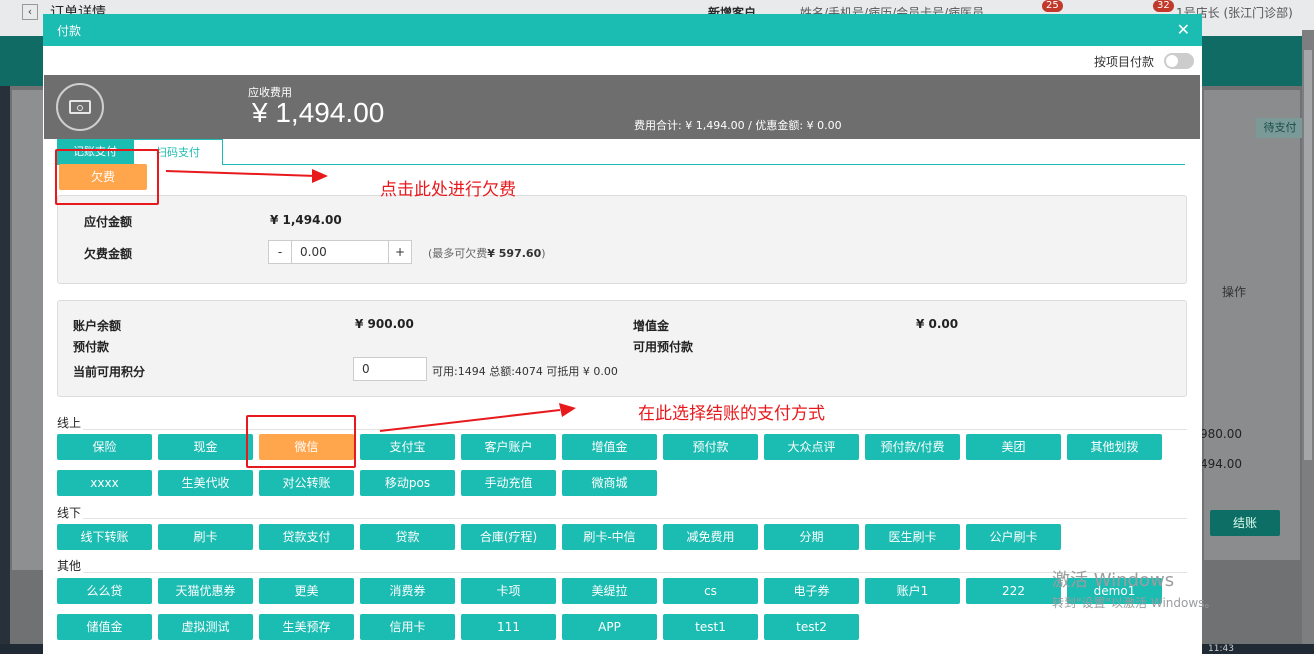 The image size is (1314, 654). What do you see at coordinates (370, 300) in the screenshot?
I see `annotation-arrows` at bounding box center [370, 300].